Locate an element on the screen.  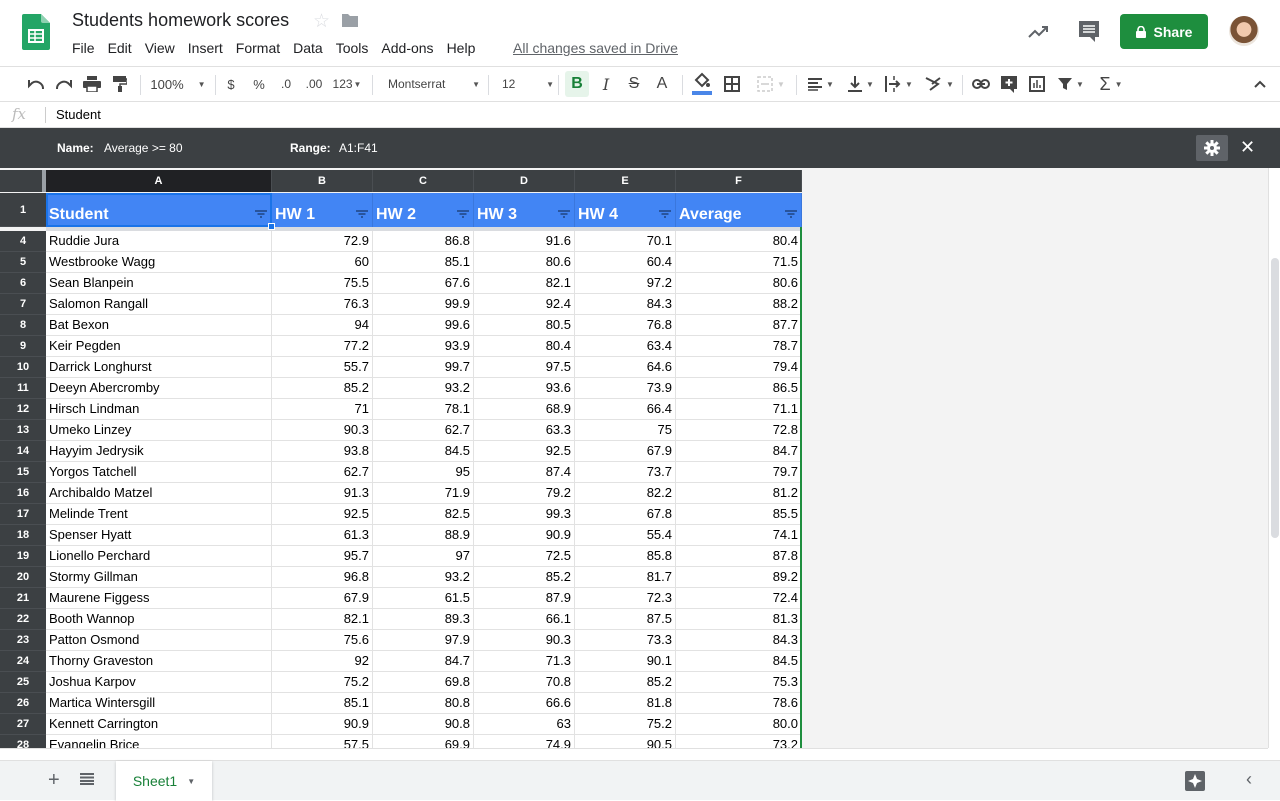
table-cell: 75.2 is located at coordinates (625, 724).